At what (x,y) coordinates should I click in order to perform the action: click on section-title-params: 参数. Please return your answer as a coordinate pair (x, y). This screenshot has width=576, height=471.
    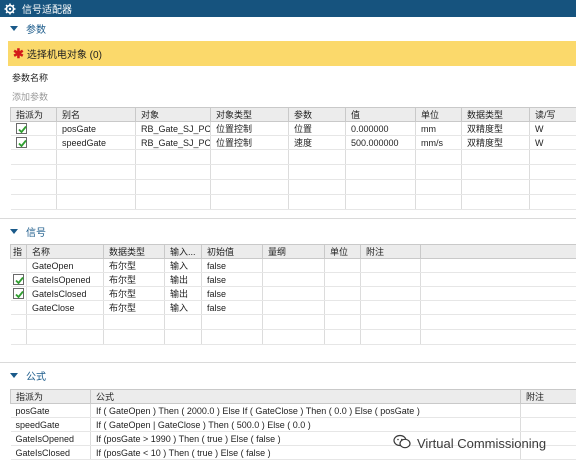
    Looking at the image, I should click on (36, 30).